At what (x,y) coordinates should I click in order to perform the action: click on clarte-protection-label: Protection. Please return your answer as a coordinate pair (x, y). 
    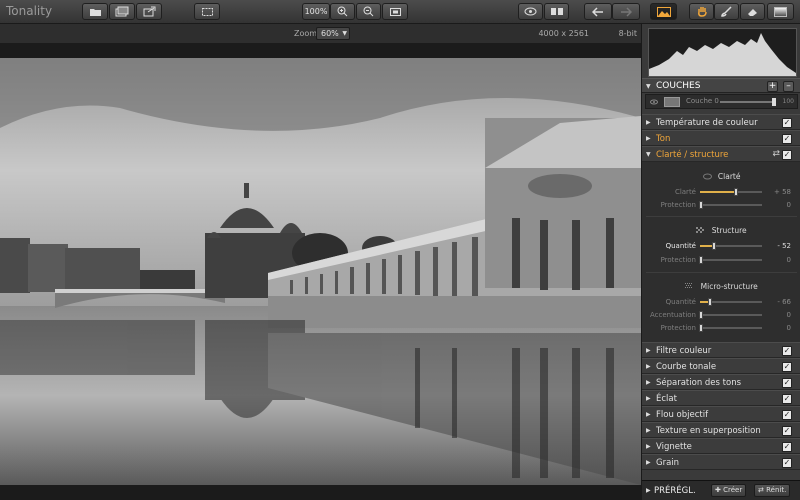
    Looking at the image, I should click on (678, 205).